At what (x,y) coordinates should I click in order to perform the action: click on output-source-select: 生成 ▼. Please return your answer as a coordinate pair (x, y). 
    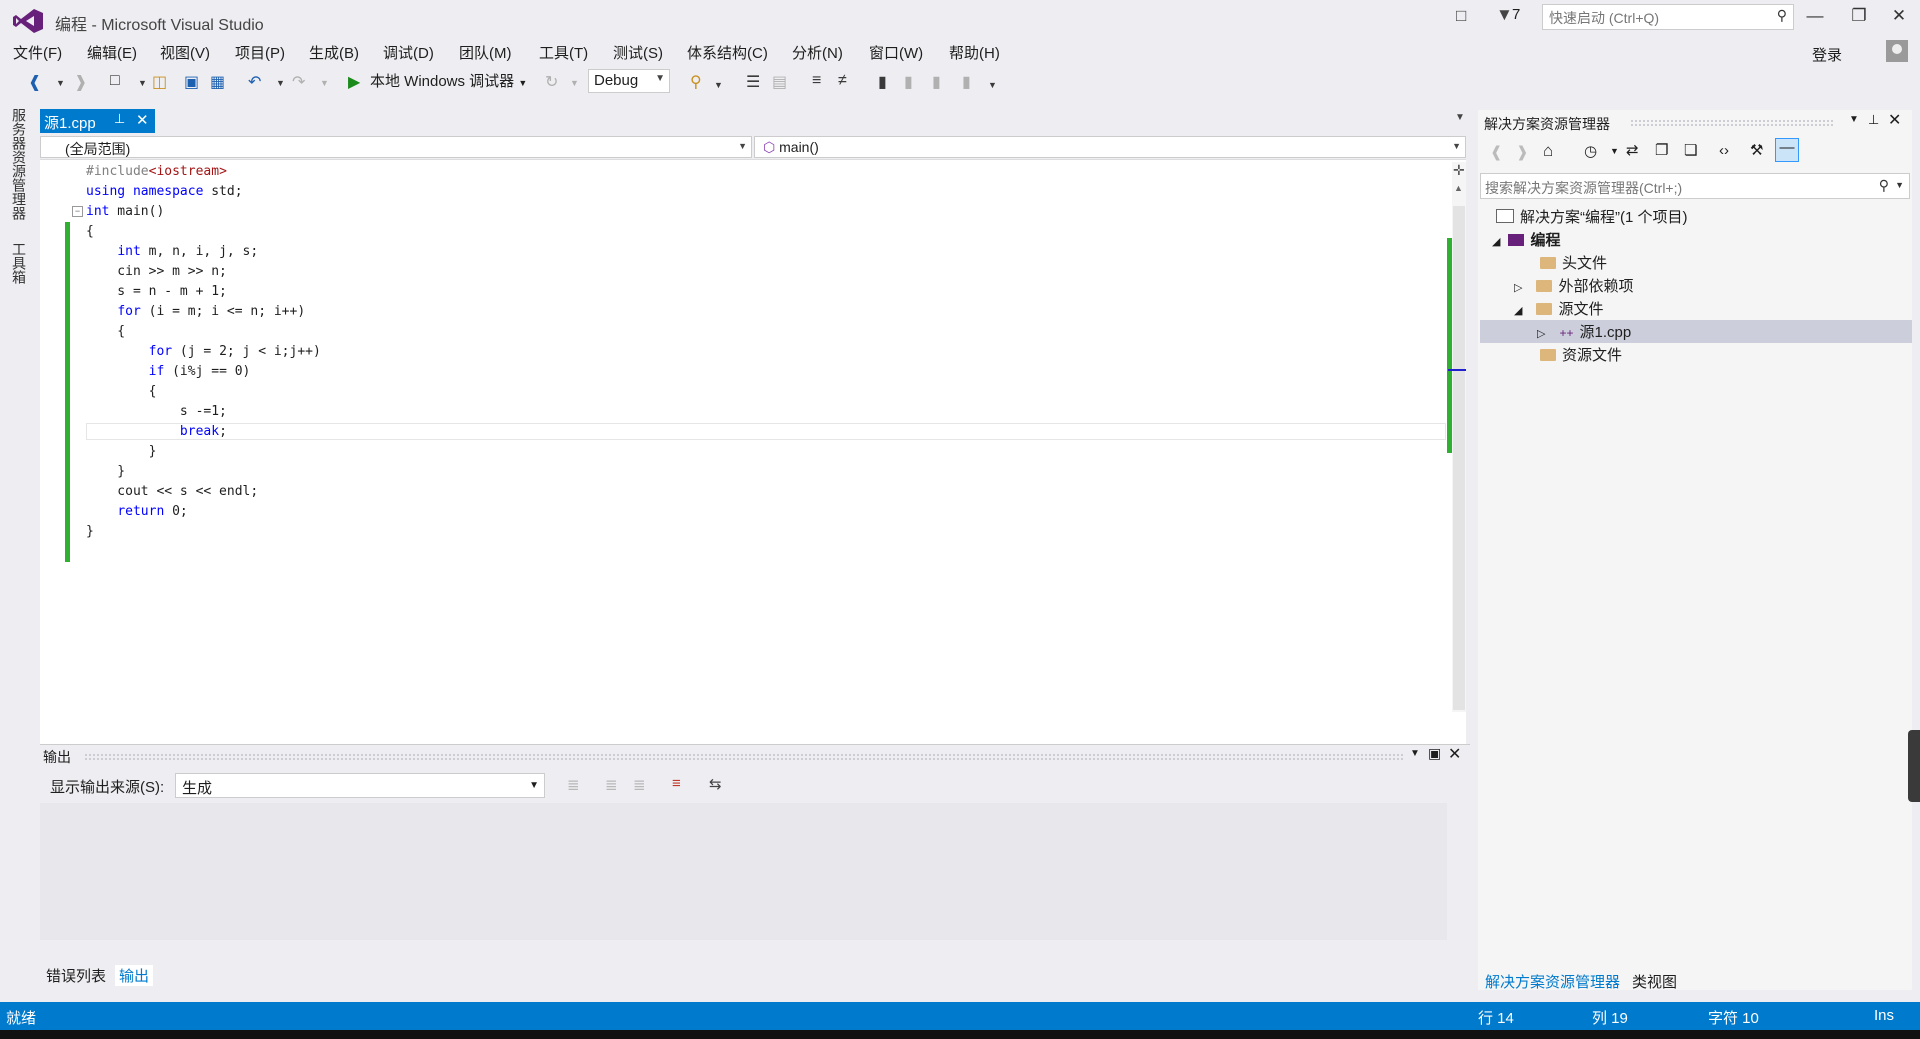
    Looking at the image, I should click on (360, 785).